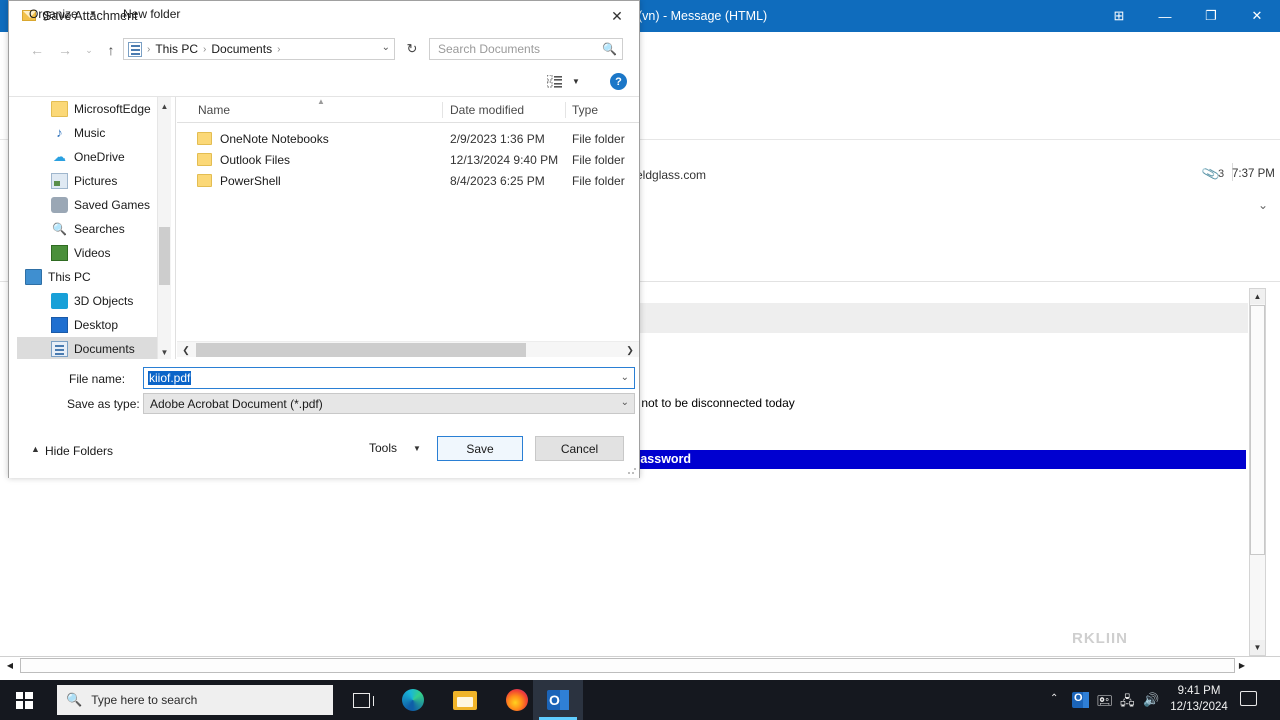 The width and height of the screenshot is (1280, 720). What do you see at coordinates (1242, 665) in the screenshot?
I see `hscroll-right-arrow: ▶` at bounding box center [1242, 665].